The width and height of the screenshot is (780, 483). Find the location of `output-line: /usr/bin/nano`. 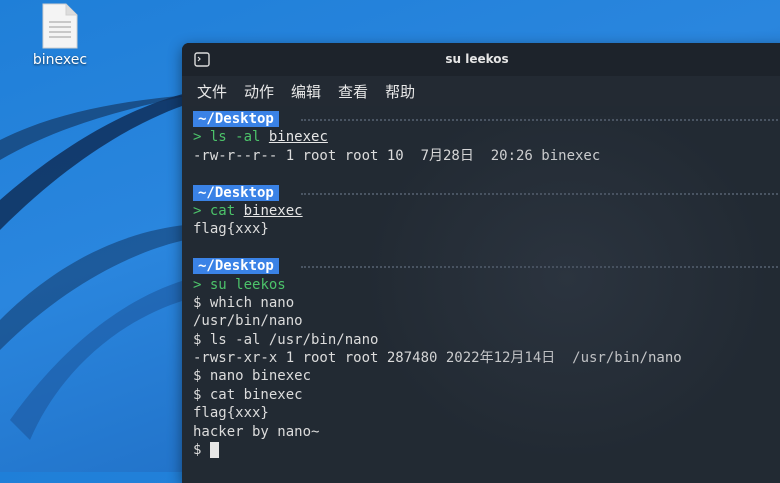

output-line: /usr/bin/nano is located at coordinates (248, 321).